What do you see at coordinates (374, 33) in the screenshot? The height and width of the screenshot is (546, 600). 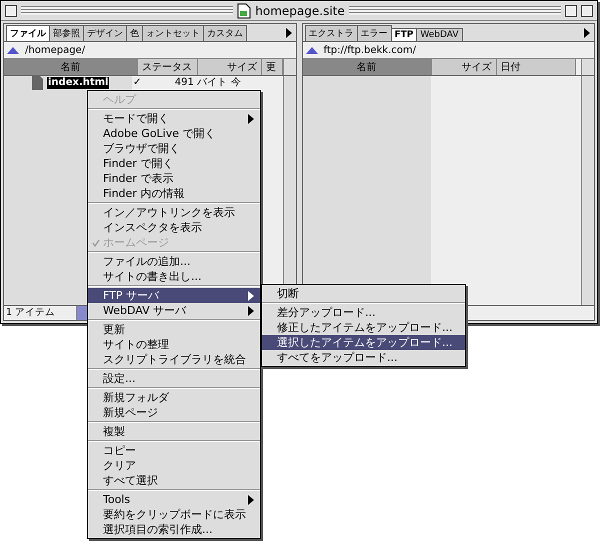 I see `tab: エラー` at bounding box center [374, 33].